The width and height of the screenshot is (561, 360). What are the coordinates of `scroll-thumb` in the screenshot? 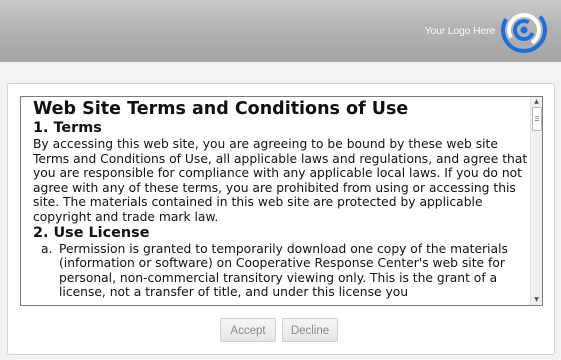 It's located at (537, 119).